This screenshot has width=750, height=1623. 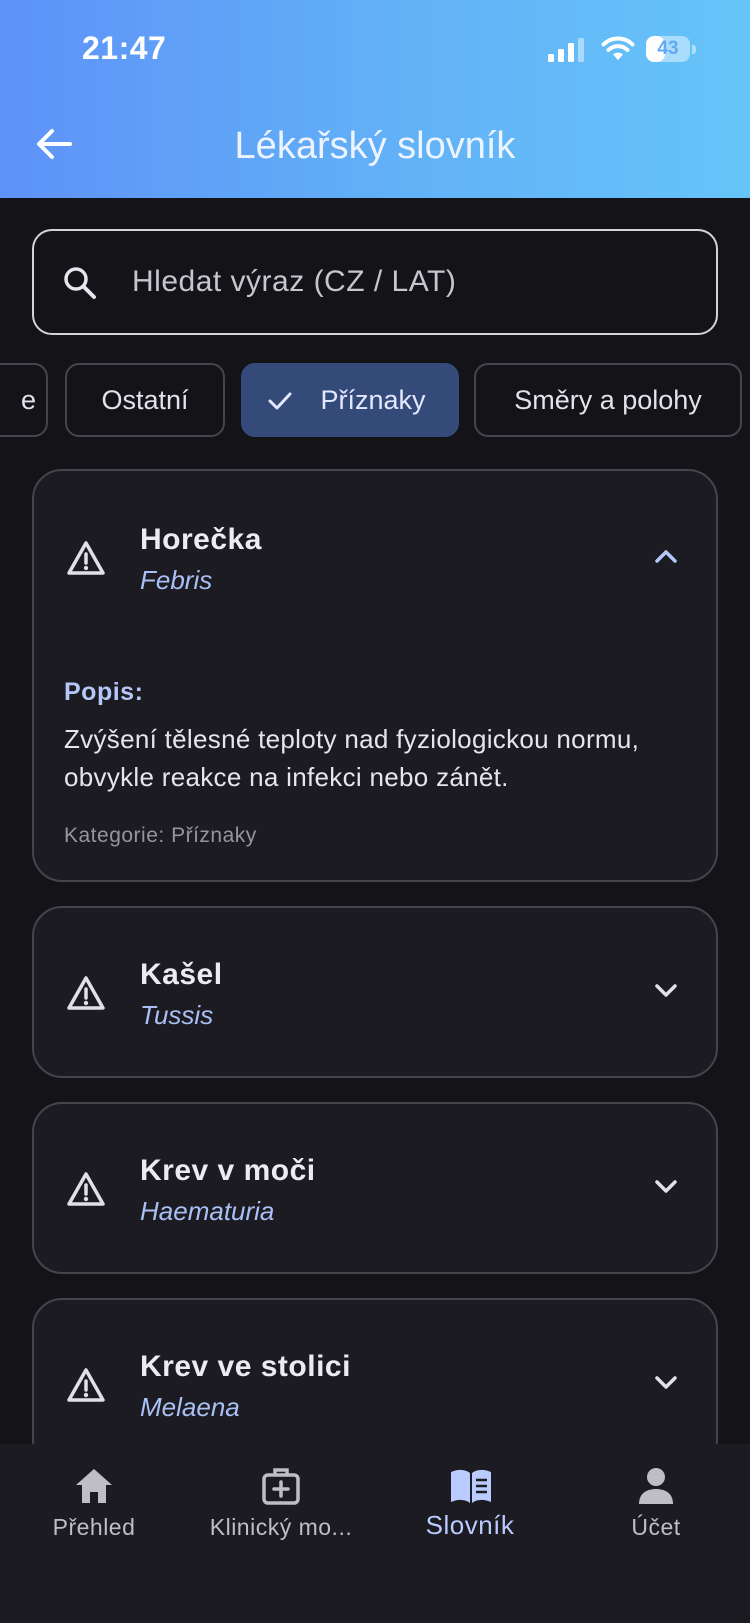 I want to click on chip-partial: e, so click(x=24, y=400).